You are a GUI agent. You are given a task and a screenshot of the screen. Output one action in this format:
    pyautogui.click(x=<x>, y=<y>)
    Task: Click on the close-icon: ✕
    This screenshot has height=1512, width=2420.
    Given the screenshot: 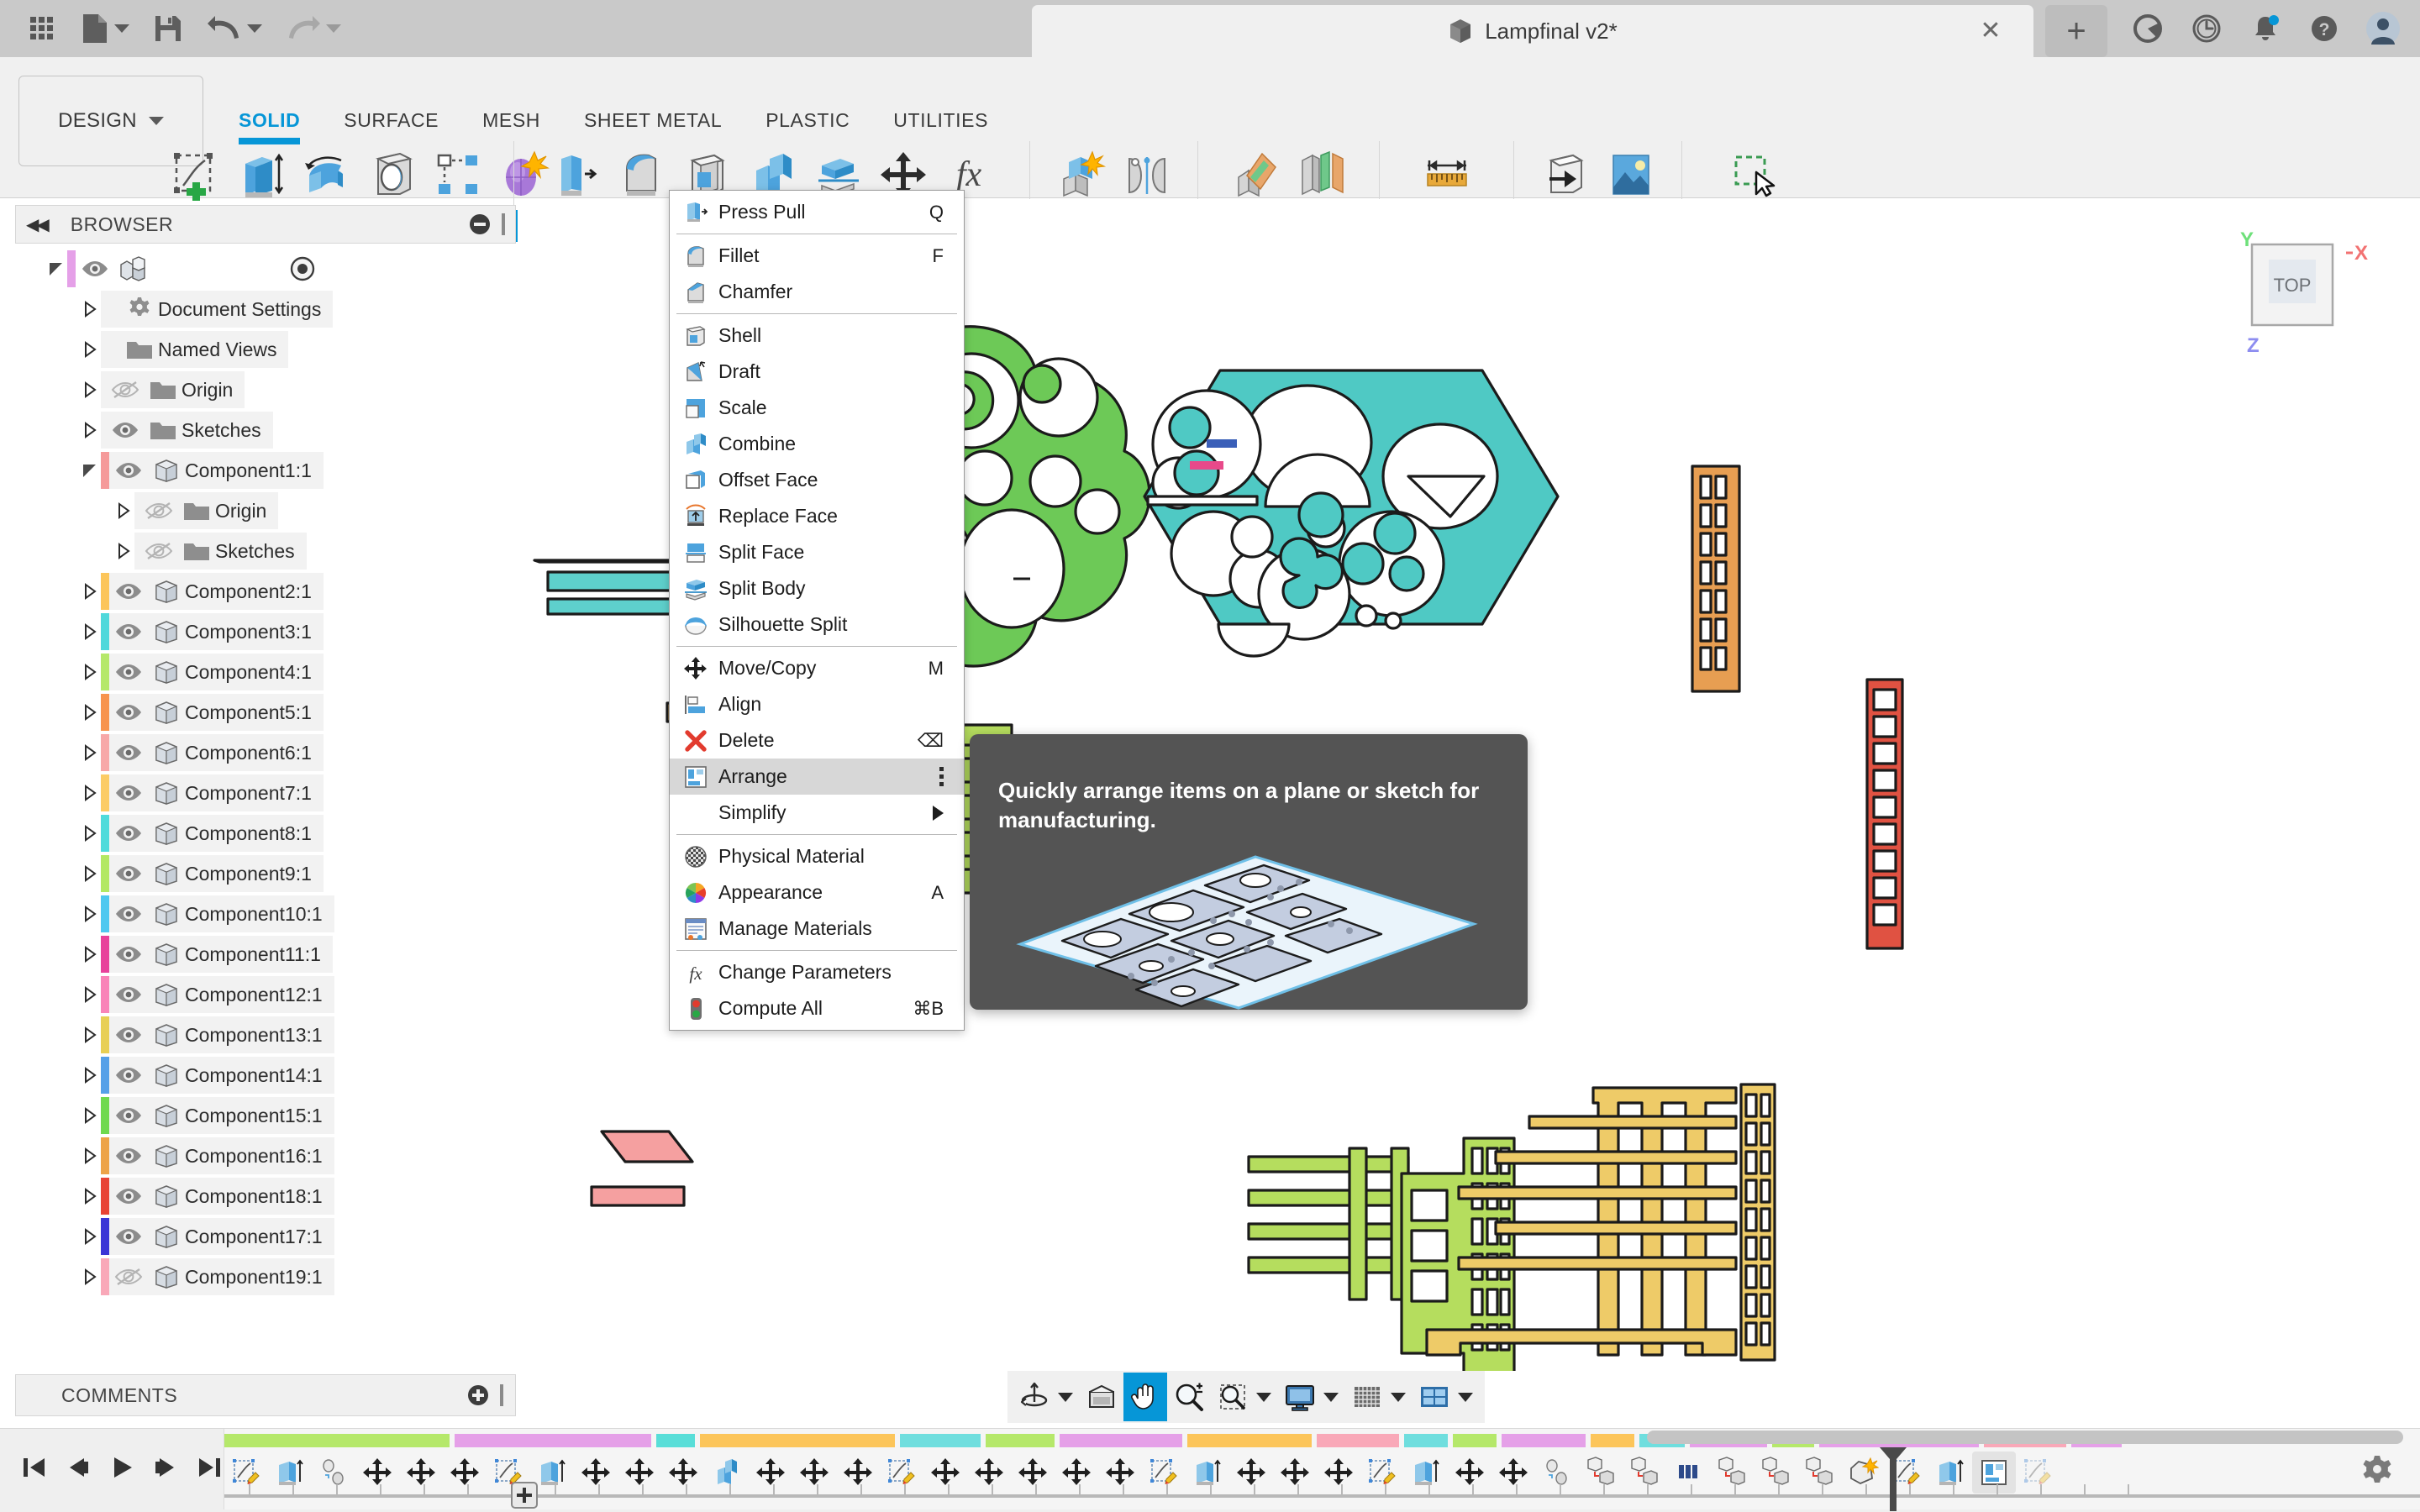 What is the action you would take?
    pyautogui.click(x=1990, y=31)
    